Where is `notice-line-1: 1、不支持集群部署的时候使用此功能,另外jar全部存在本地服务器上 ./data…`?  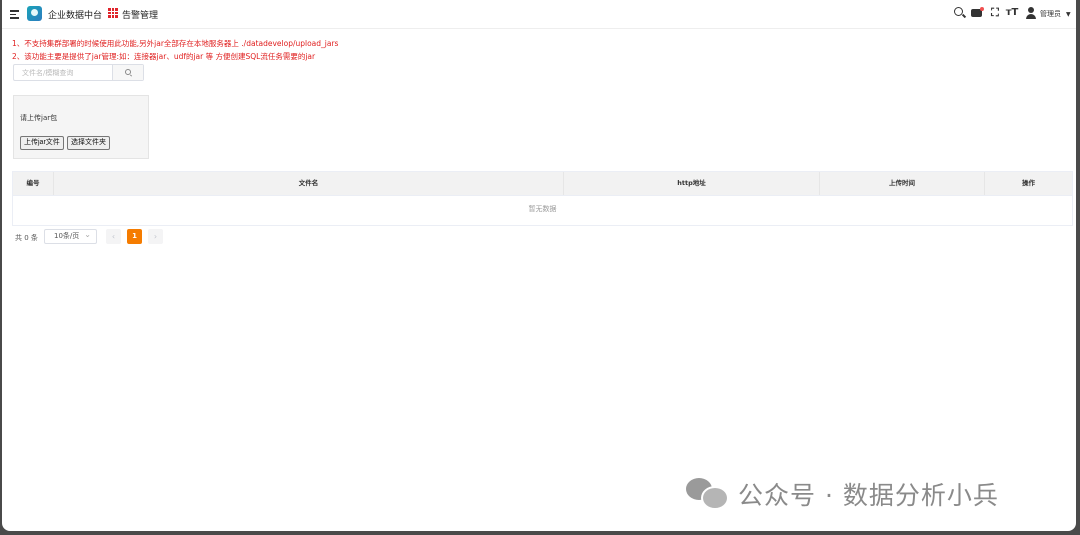 notice-line-1: 1、不支持集群部署的时候使用此功能,另外jar全部存在本地服务器上 ./data… is located at coordinates (175, 43).